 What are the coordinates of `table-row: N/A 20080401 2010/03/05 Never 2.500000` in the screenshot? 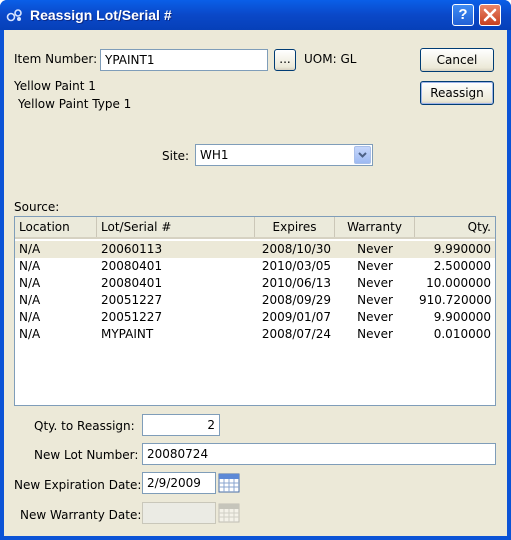 It's located at (255, 266).